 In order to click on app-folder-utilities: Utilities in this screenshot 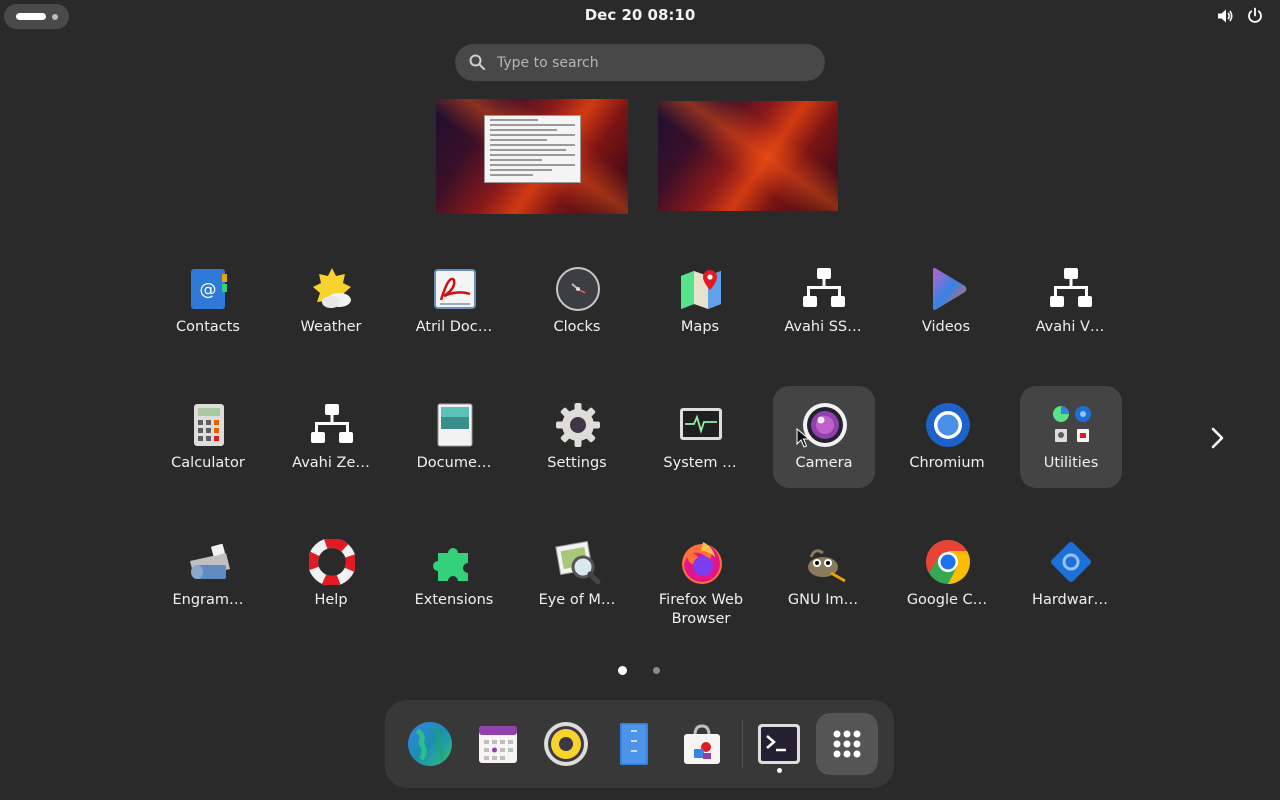, I will do `click(1071, 437)`.